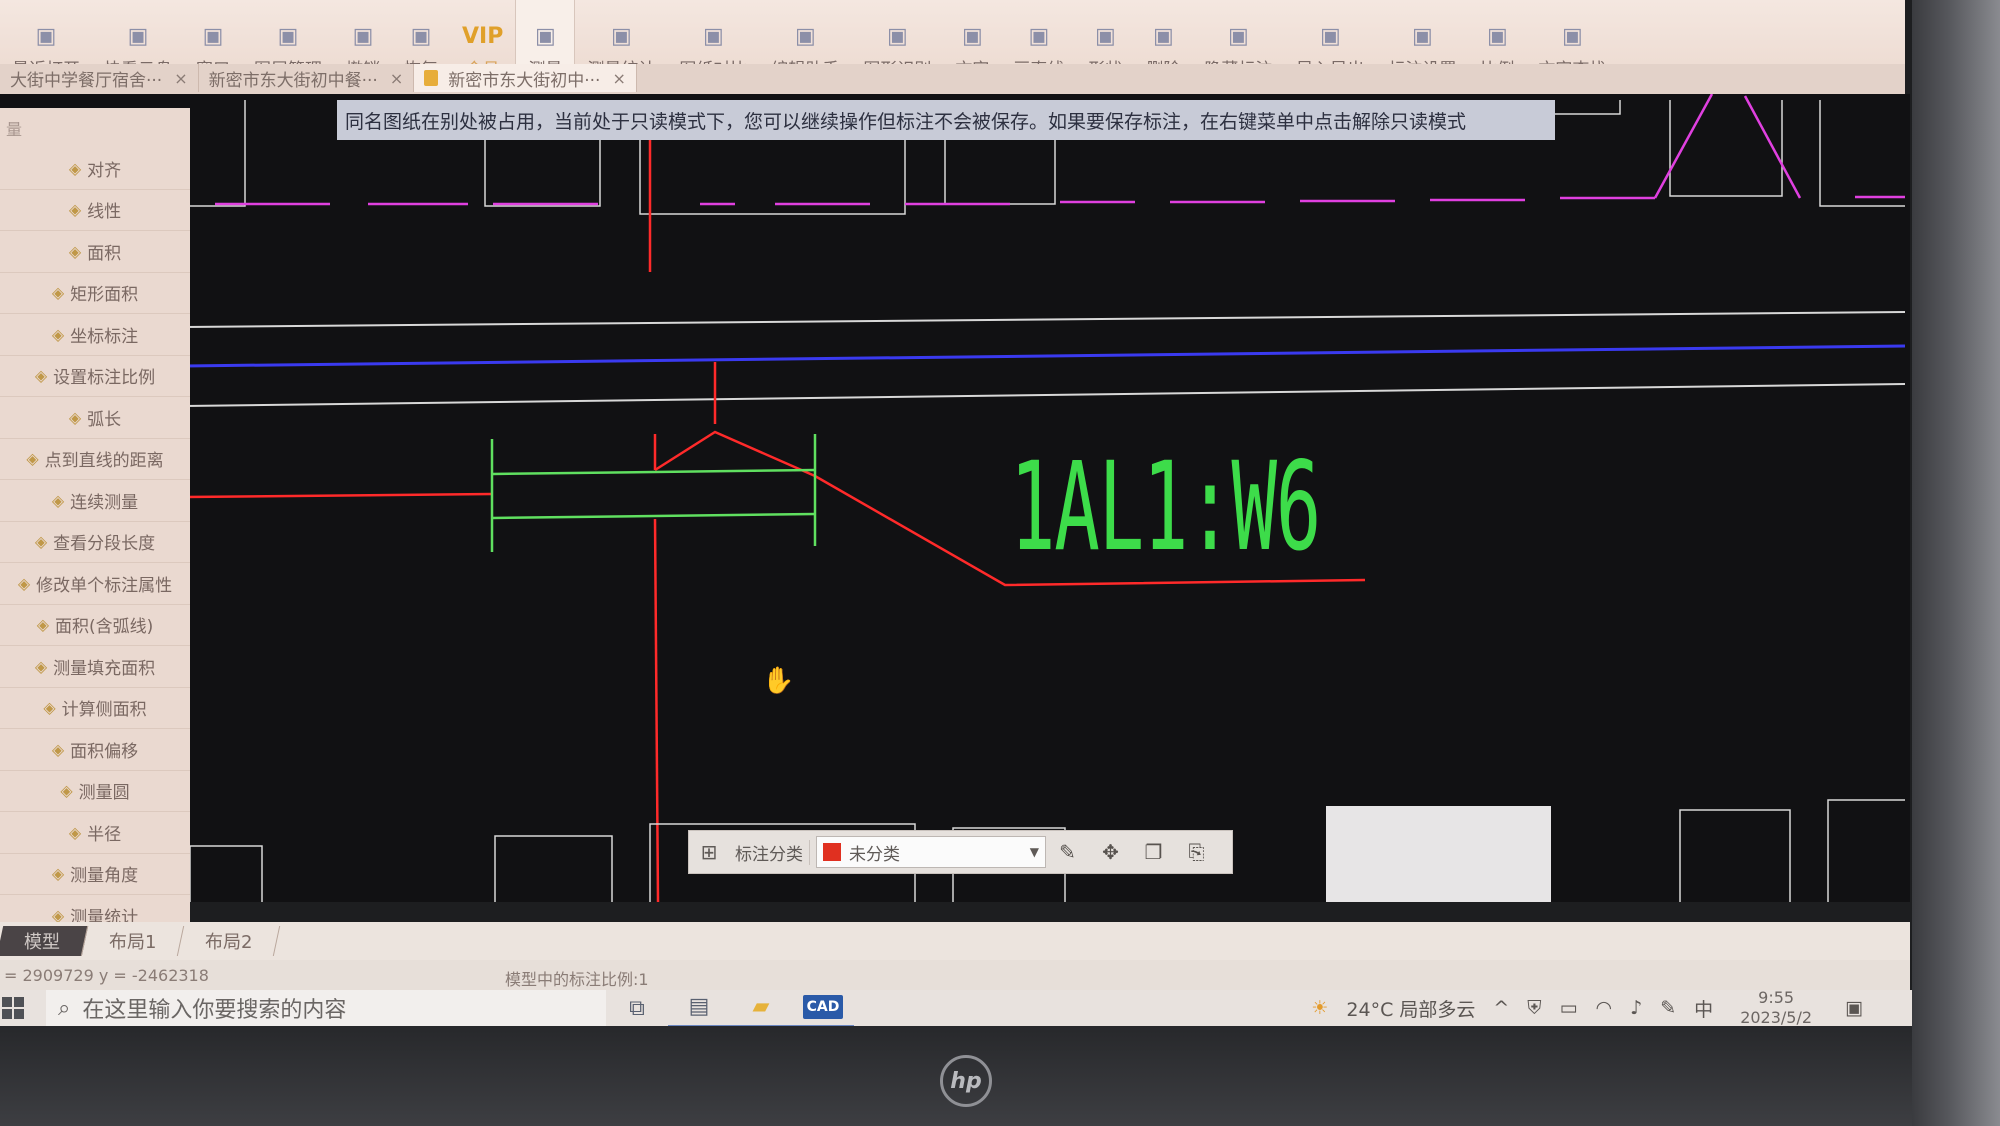 This screenshot has width=2000, height=1126. I want to click on clock: 9:55 2023/5/2, so click(1776, 1007).